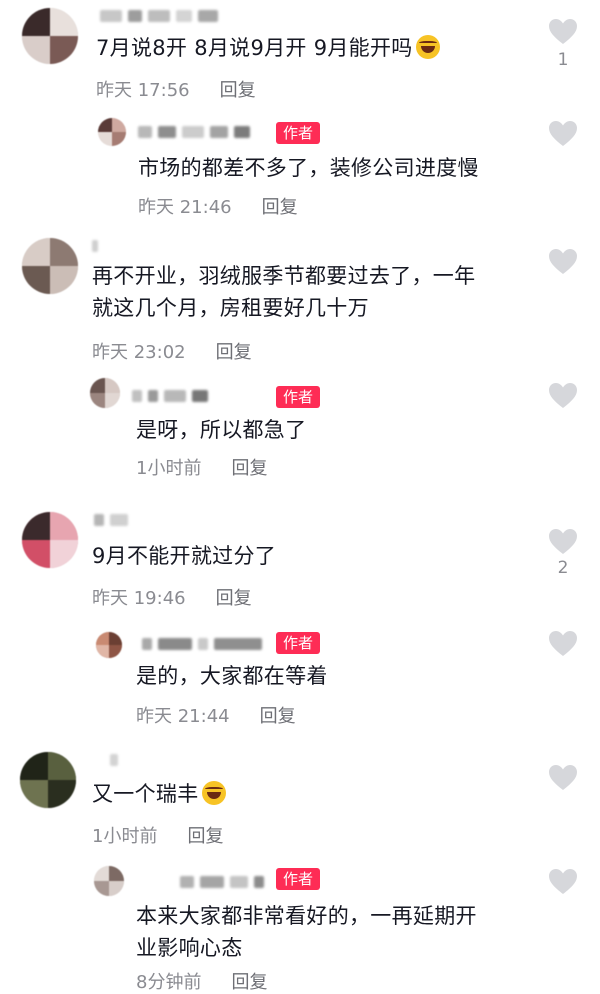 The height and width of the screenshot is (994, 600). I want to click on reply-time: 昨天 21:46, so click(185, 207).